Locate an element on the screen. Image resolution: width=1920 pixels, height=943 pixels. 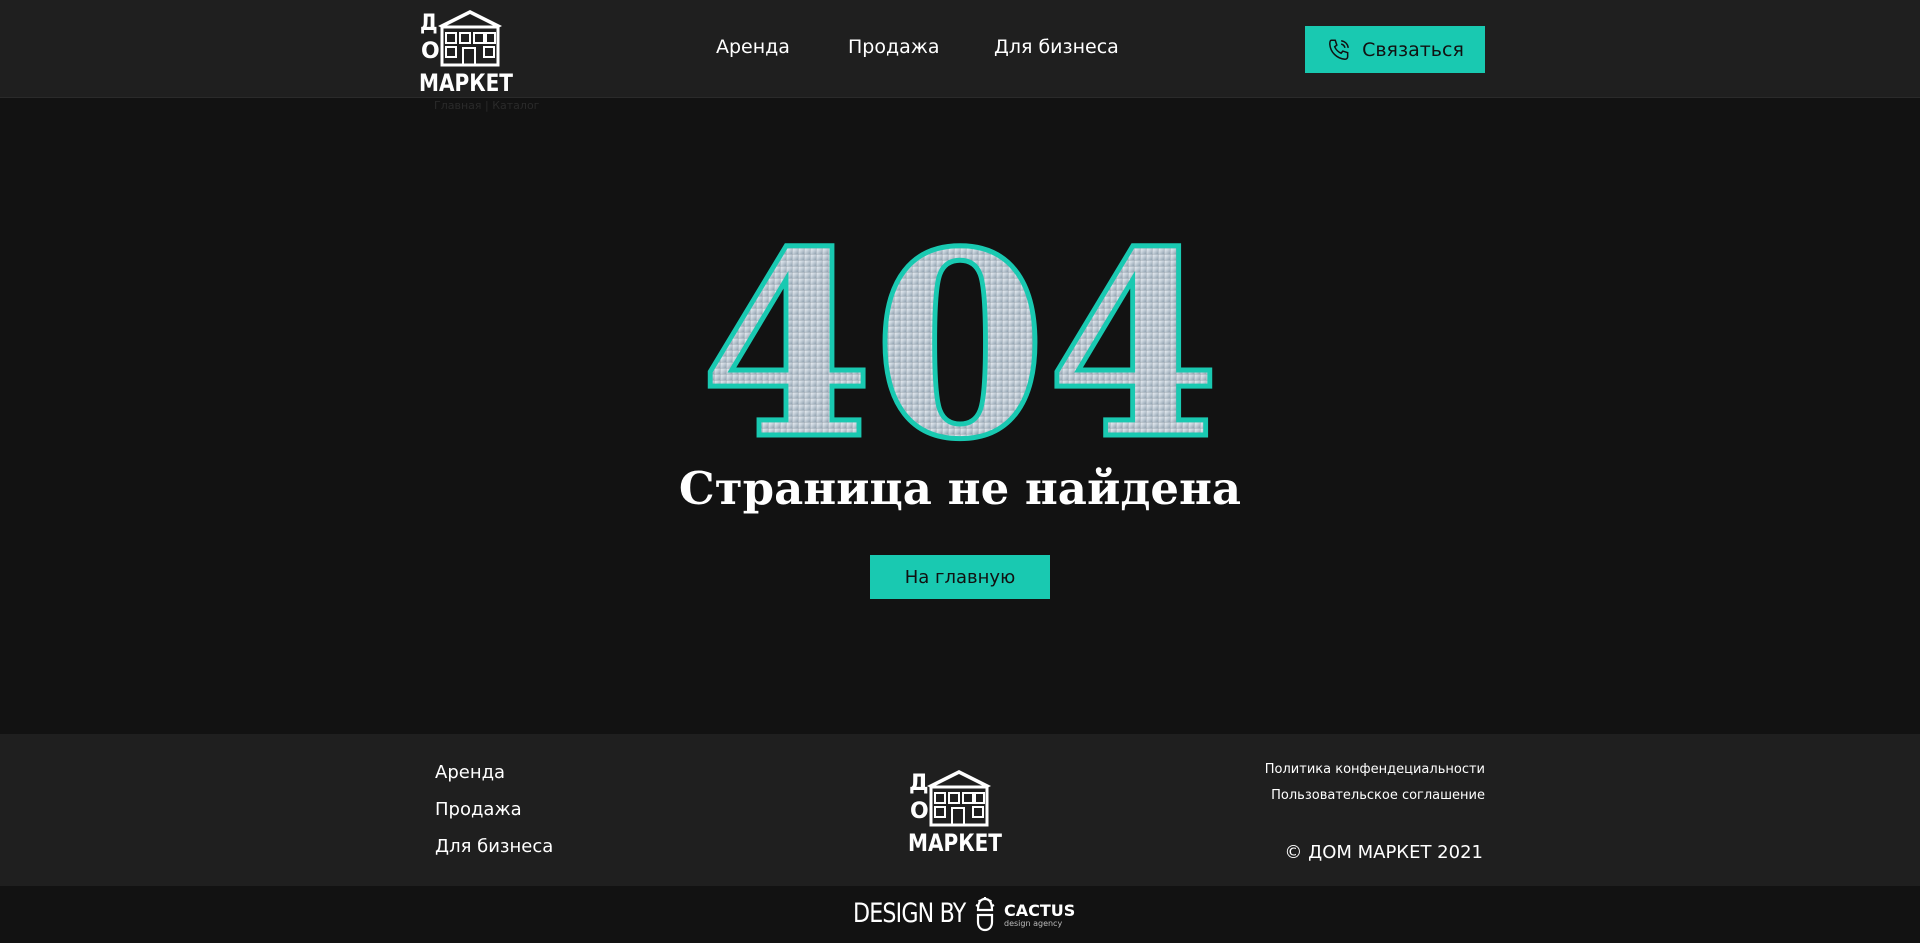
error-code-graphic: 404 is located at coordinates (960, 347).